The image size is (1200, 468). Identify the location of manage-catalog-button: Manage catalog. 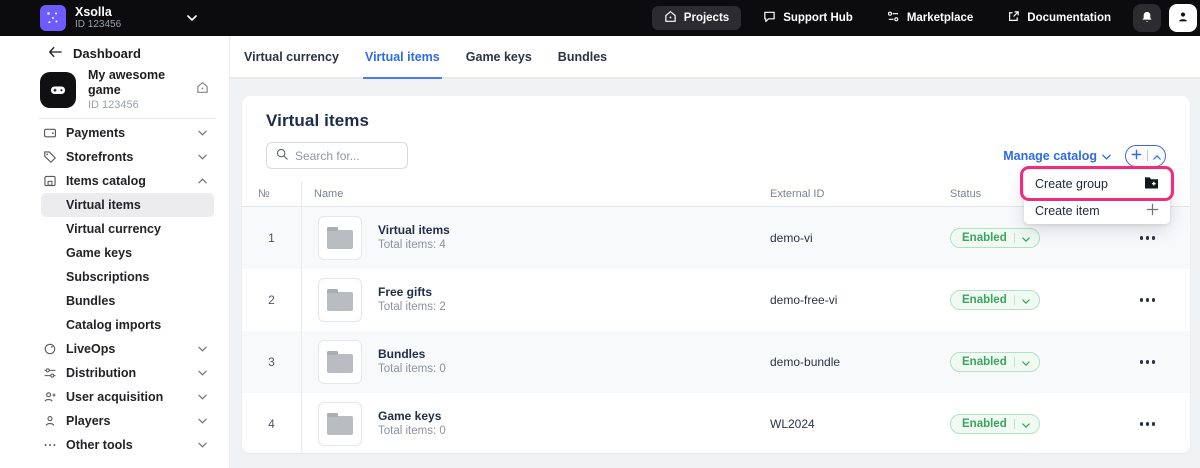
(1057, 156).